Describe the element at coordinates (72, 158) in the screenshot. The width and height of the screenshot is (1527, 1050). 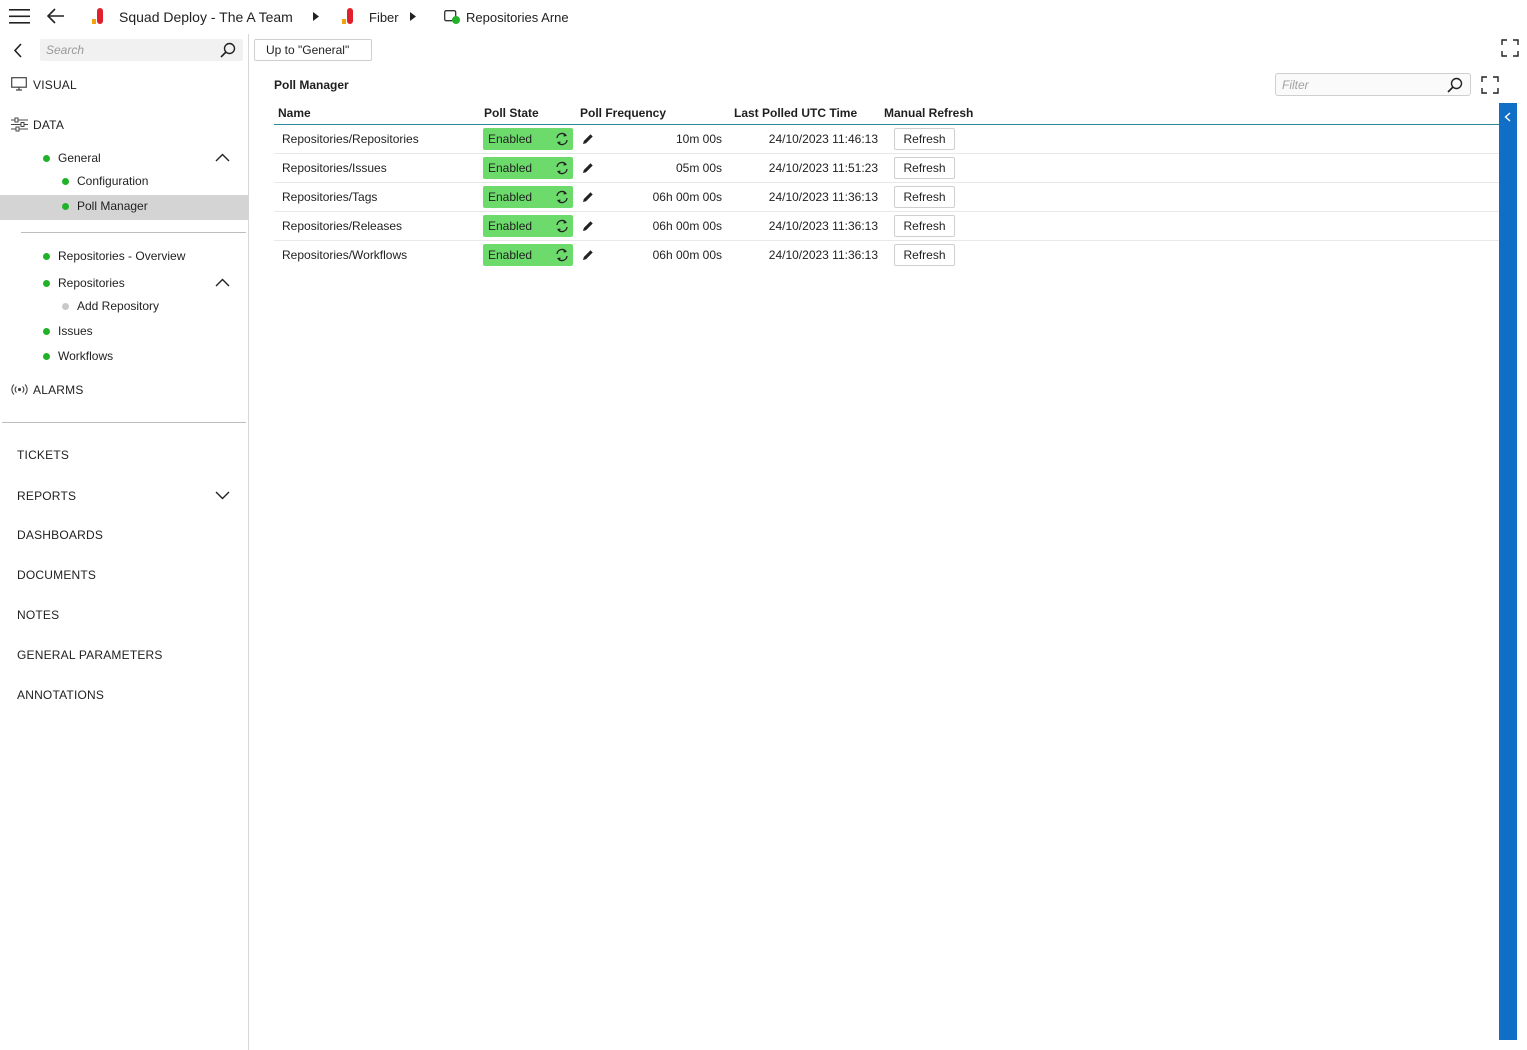
I see `tree-item-general: General` at that location.